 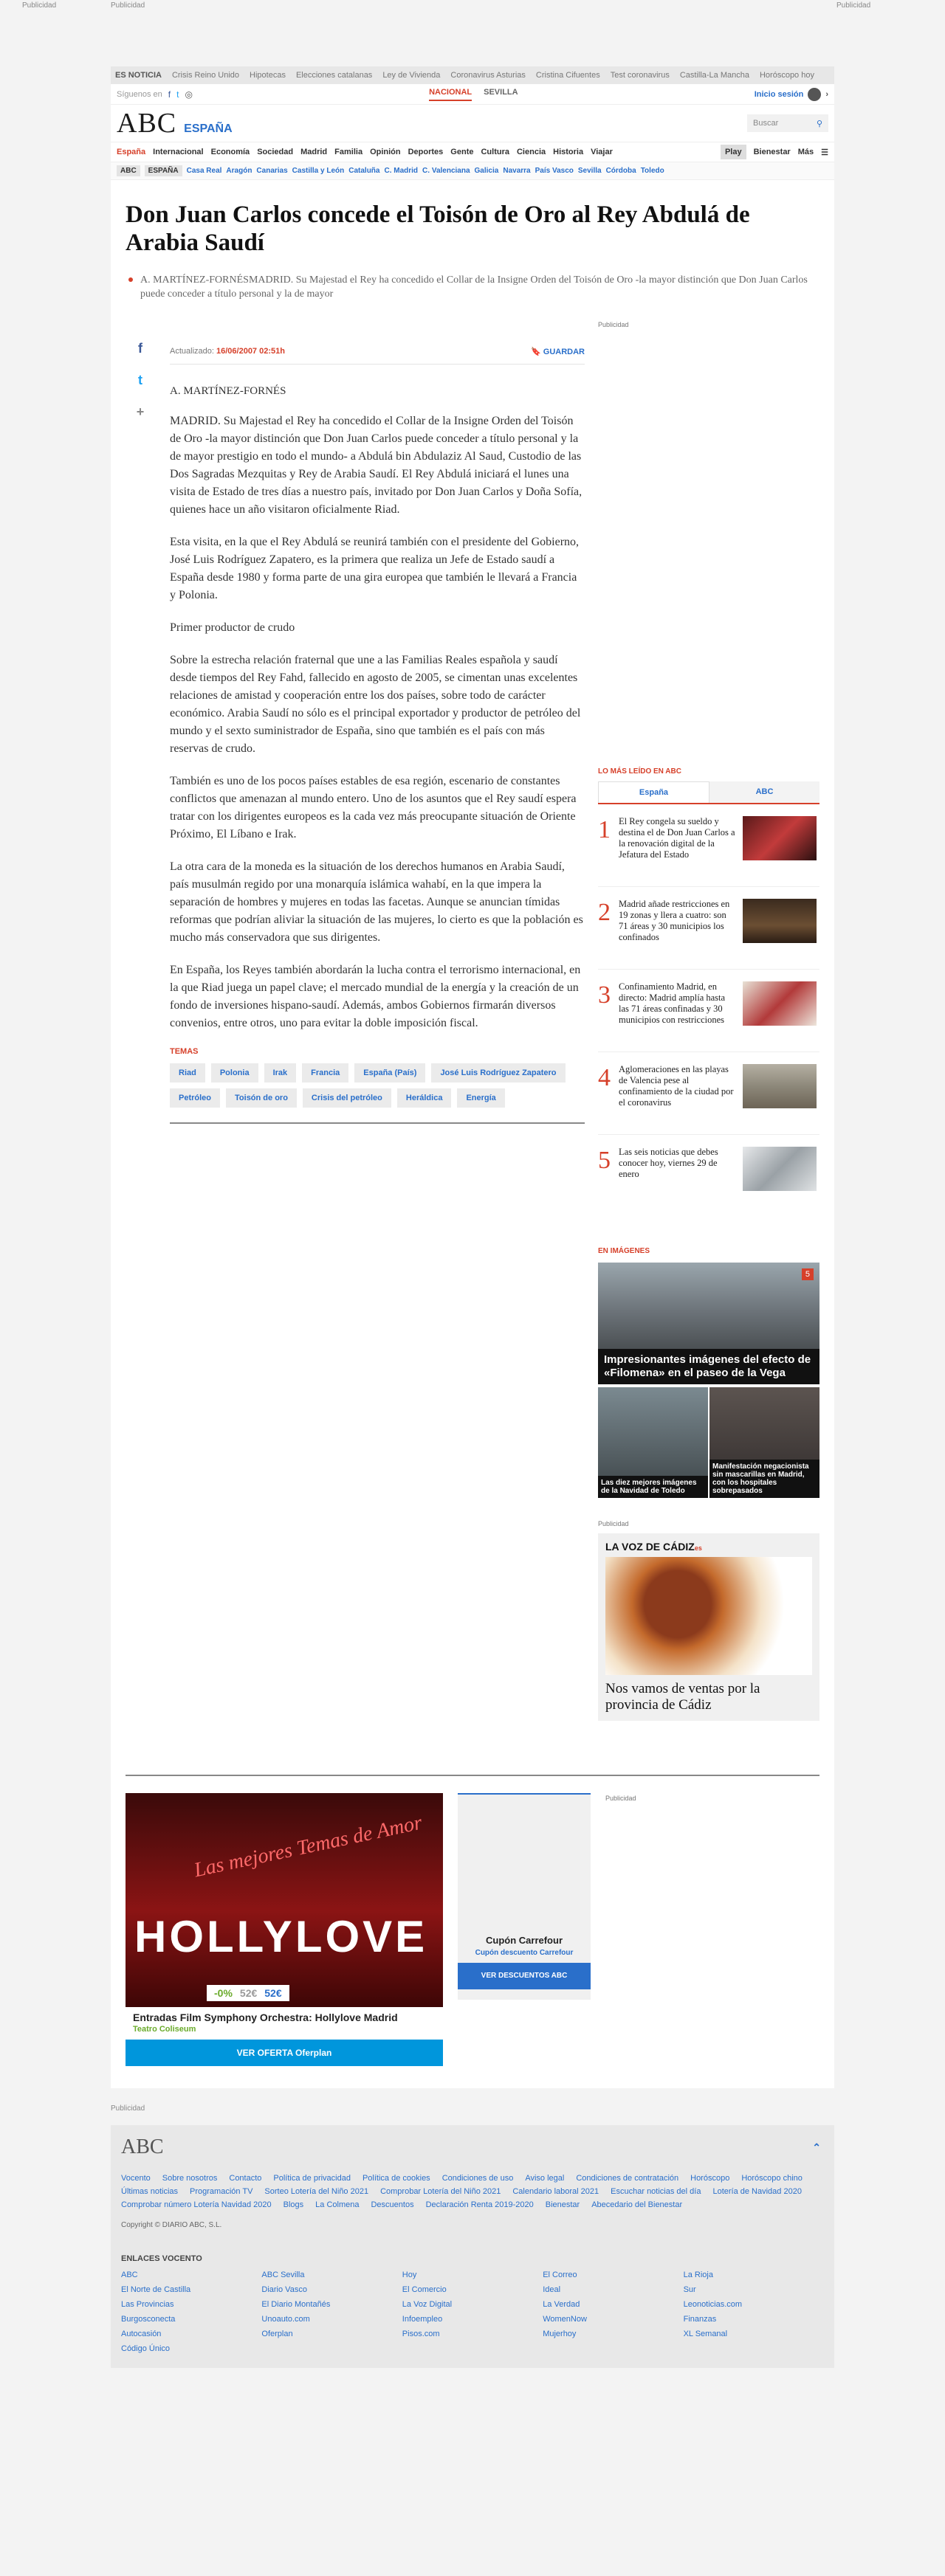 What do you see at coordinates (175, 123) in the screenshot?
I see `site-logo: ABC ESPAÑA` at bounding box center [175, 123].